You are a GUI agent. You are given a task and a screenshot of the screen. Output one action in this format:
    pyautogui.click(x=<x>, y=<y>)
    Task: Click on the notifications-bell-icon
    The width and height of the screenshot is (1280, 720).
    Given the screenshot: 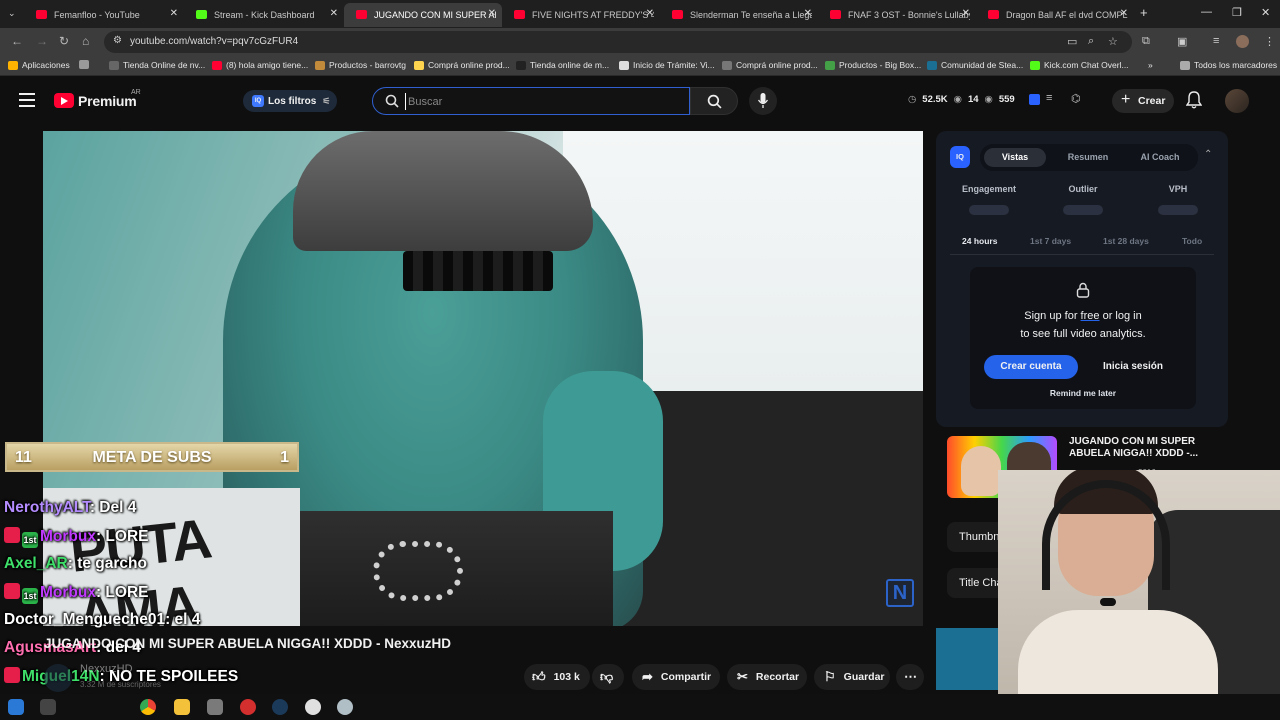 What is the action you would take?
    pyautogui.click(x=1194, y=100)
    